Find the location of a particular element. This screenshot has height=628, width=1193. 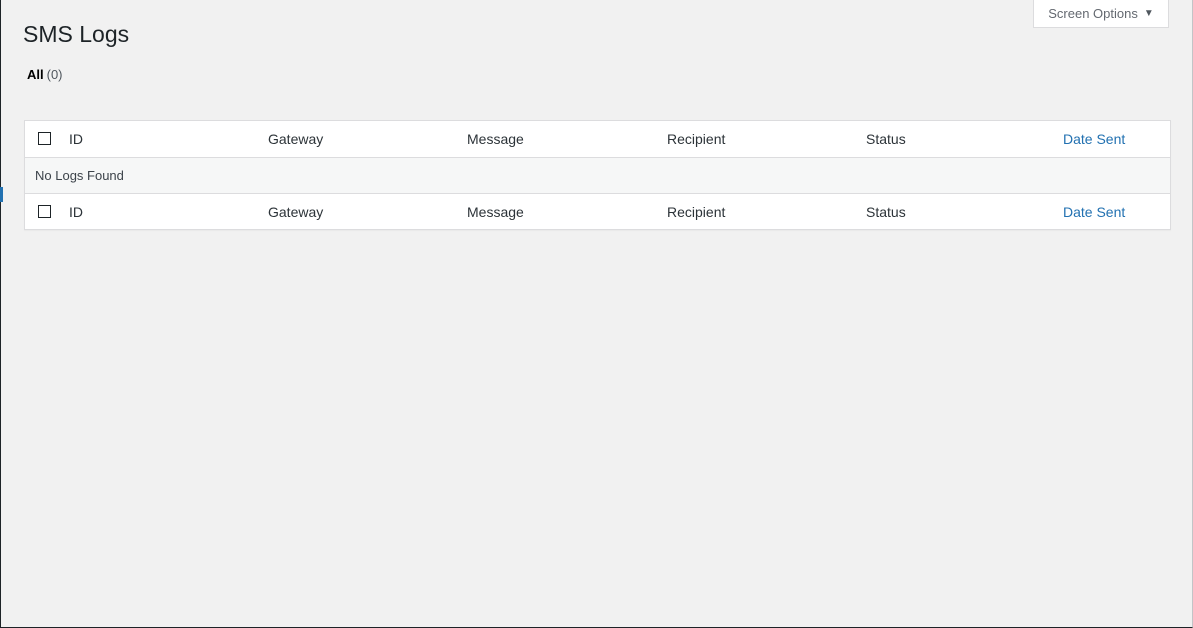

select-all-checkbox-footer is located at coordinates (44, 211).